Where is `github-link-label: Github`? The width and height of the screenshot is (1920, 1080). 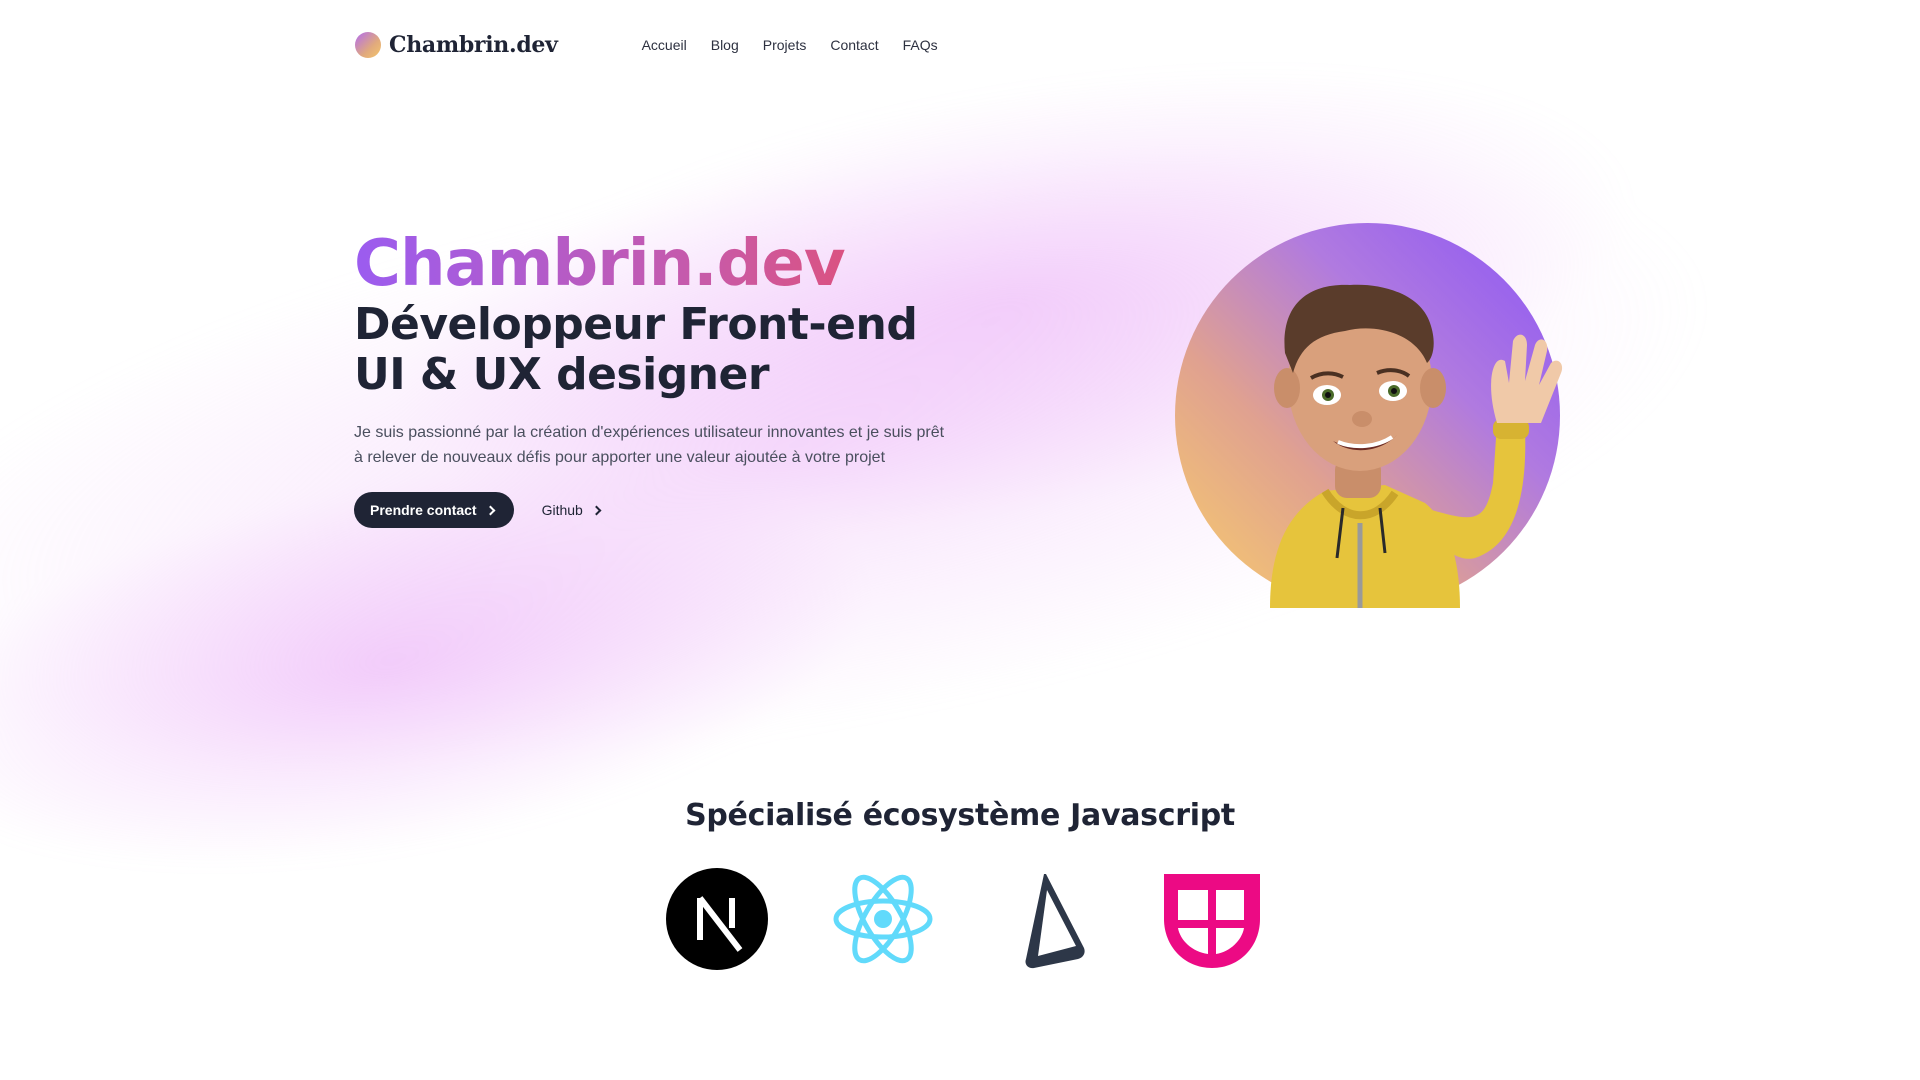 github-link-label: Github is located at coordinates (562, 510).